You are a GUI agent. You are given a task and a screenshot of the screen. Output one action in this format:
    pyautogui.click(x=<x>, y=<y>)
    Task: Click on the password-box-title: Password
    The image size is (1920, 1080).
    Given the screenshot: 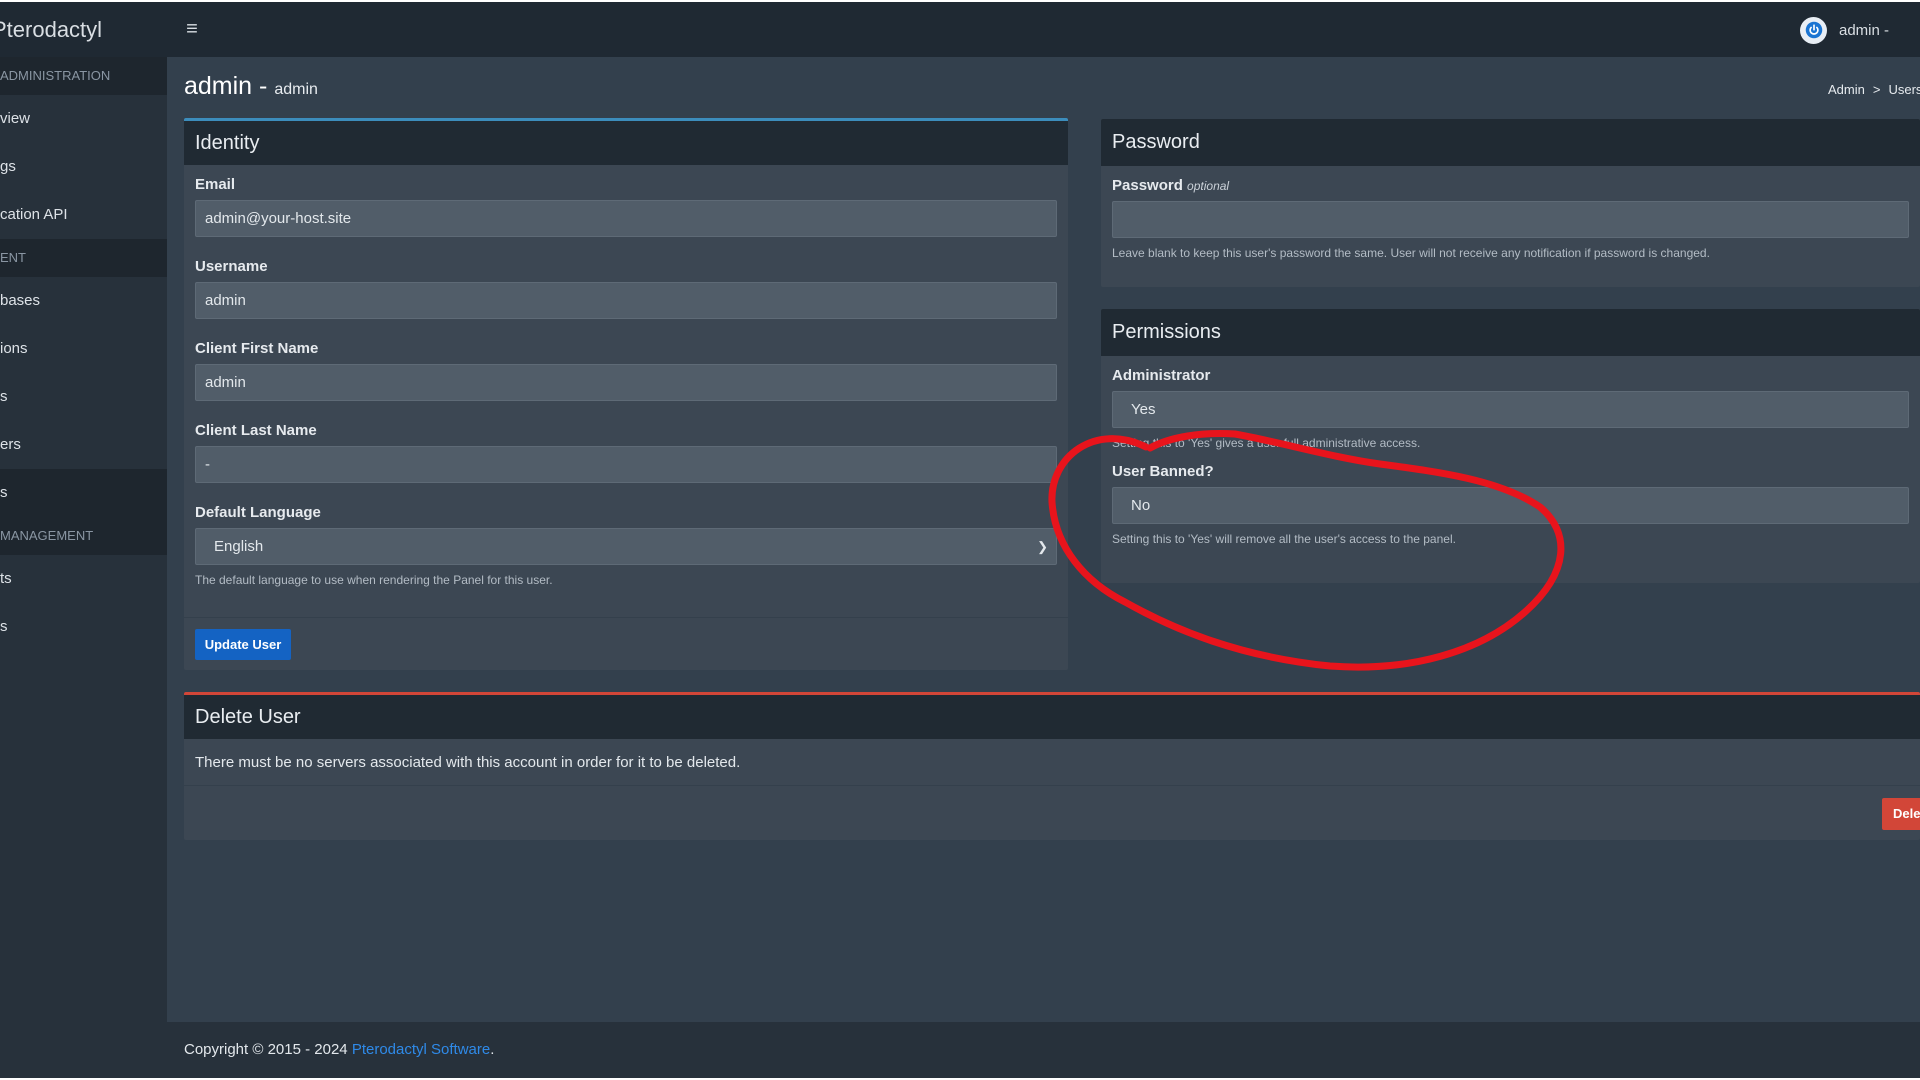 What is the action you would take?
    pyautogui.click(x=1510, y=142)
    